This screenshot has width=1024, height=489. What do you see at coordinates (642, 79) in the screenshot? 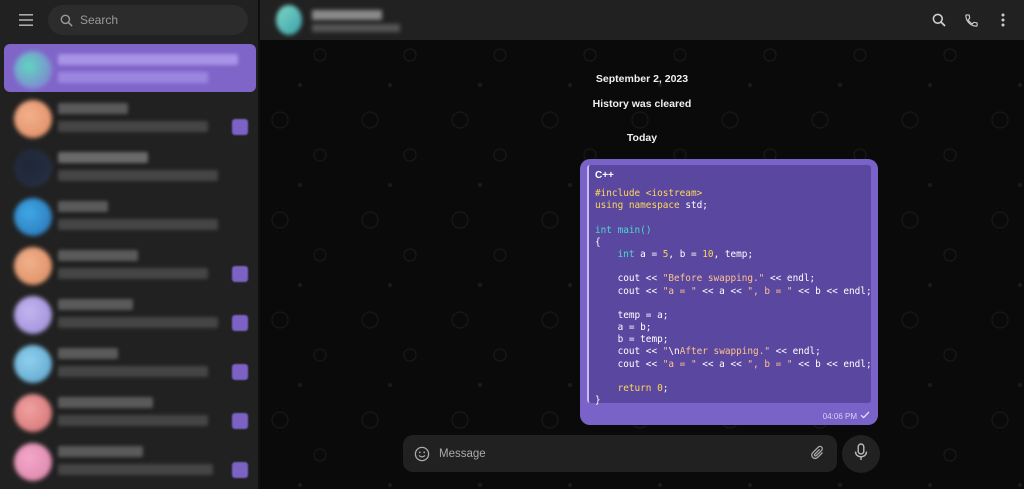
I see `date-separator: September 2, 2023` at bounding box center [642, 79].